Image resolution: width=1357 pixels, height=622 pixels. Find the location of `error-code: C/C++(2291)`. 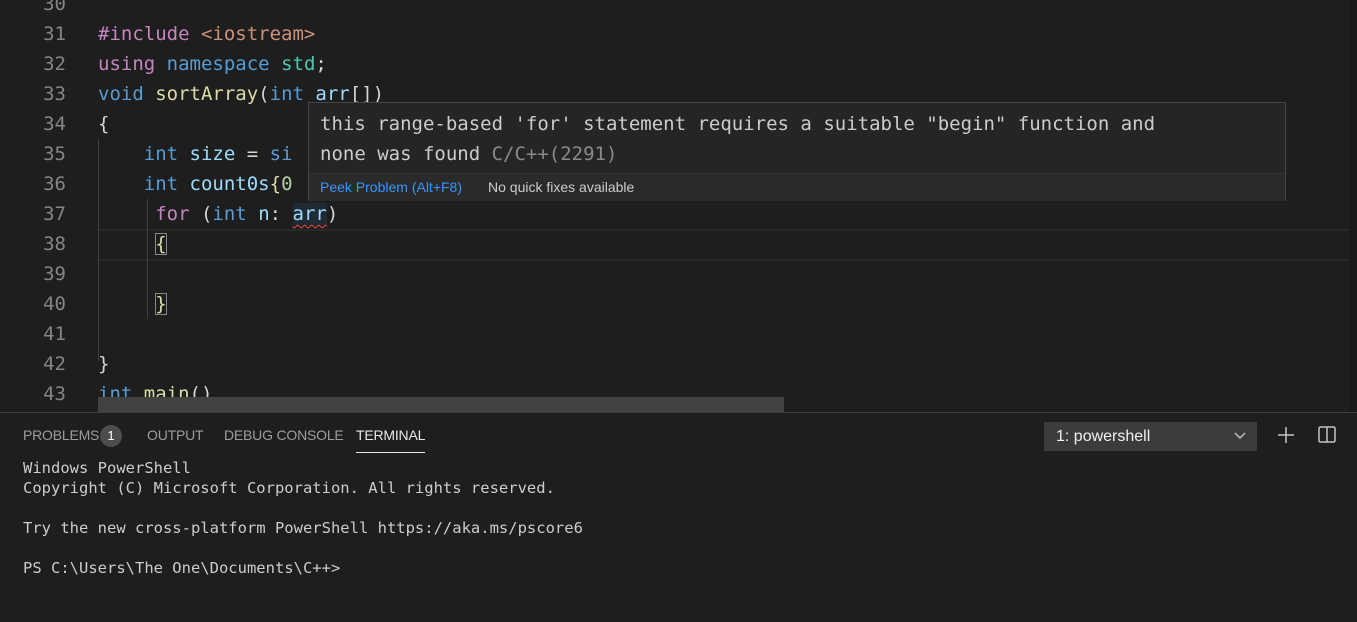

error-code: C/C++(2291) is located at coordinates (554, 154).